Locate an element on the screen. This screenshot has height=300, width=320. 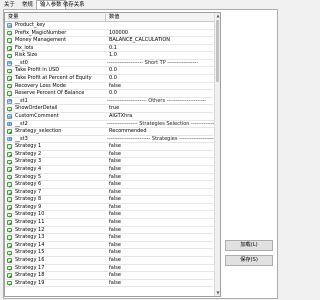
parameter-name: Reserve Percent Of Balance is located at coordinates (50, 93).